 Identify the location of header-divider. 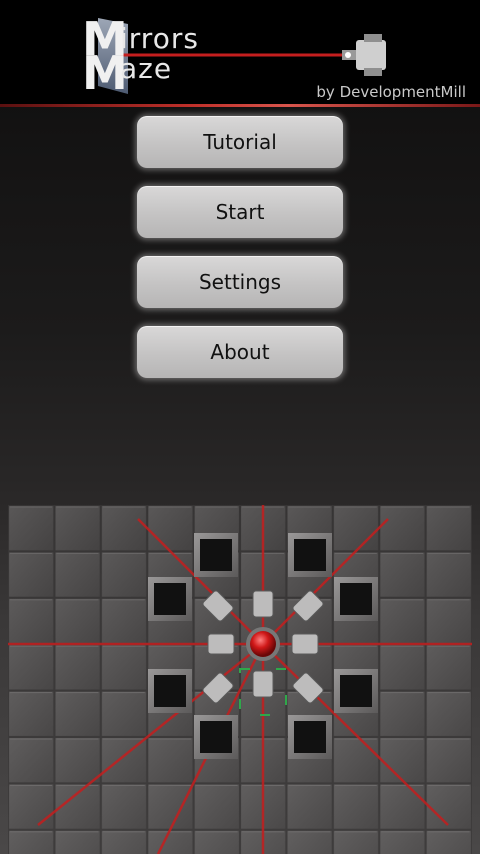
(240, 105).